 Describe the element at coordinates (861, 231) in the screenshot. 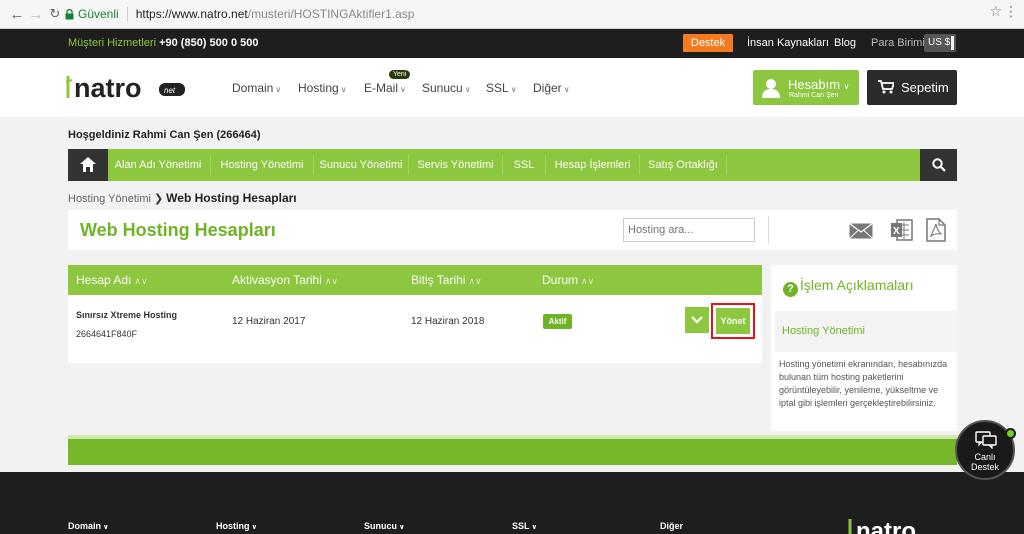

I see `mail-icon` at that location.